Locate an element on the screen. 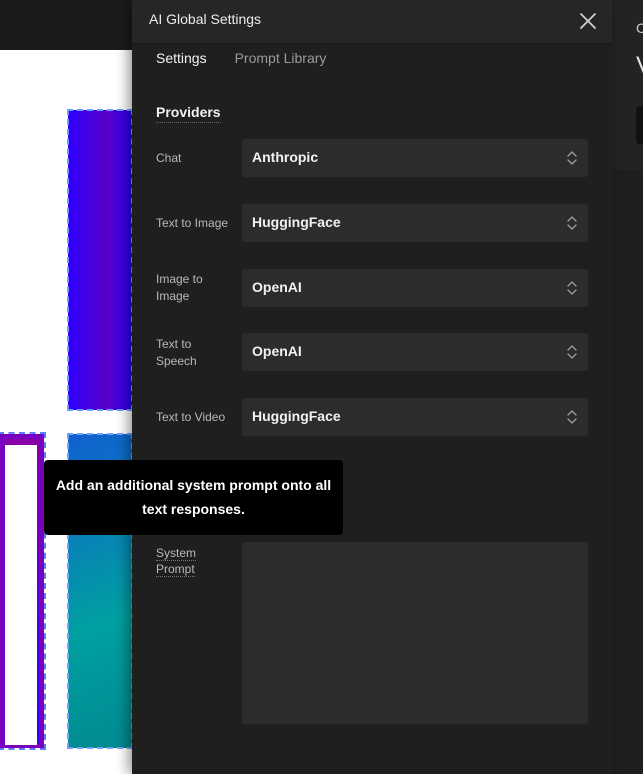  image-to-image-value: OpenAI is located at coordinates (277, 287).